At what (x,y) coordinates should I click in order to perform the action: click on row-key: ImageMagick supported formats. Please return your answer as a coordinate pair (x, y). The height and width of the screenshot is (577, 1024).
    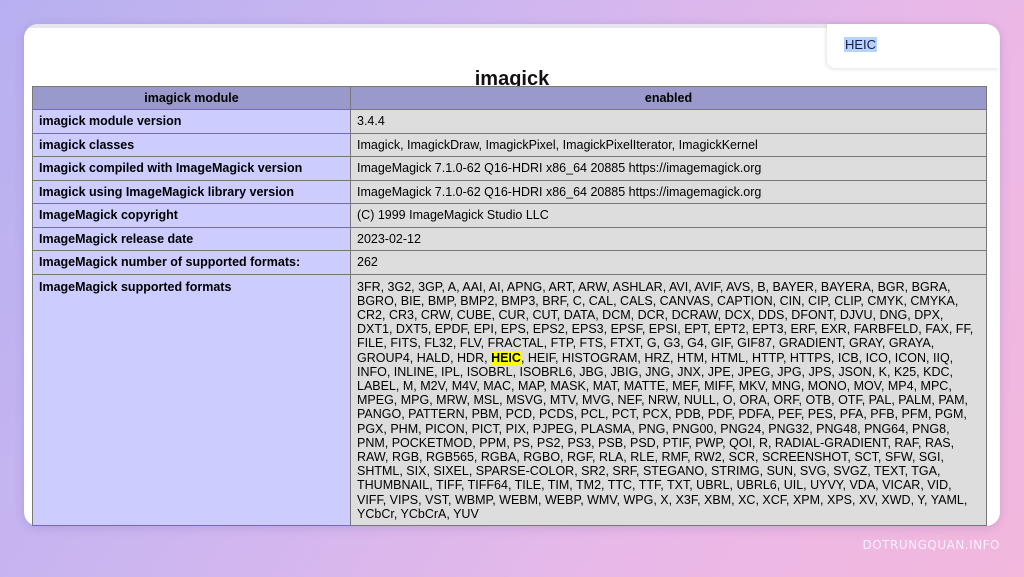
    Looking at the image, I should click on (191, 399).